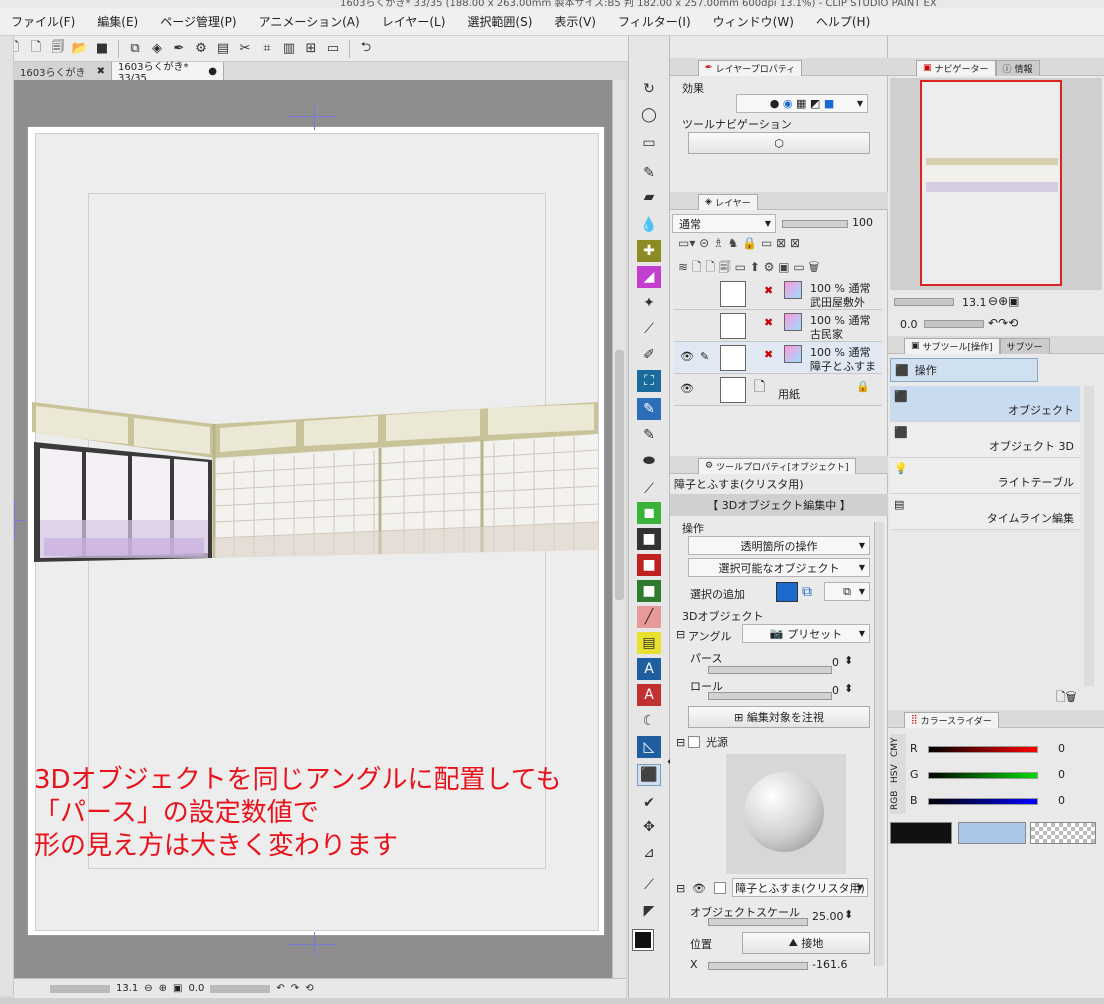  I want to click on text-red-icon: A, so click(649, 695).